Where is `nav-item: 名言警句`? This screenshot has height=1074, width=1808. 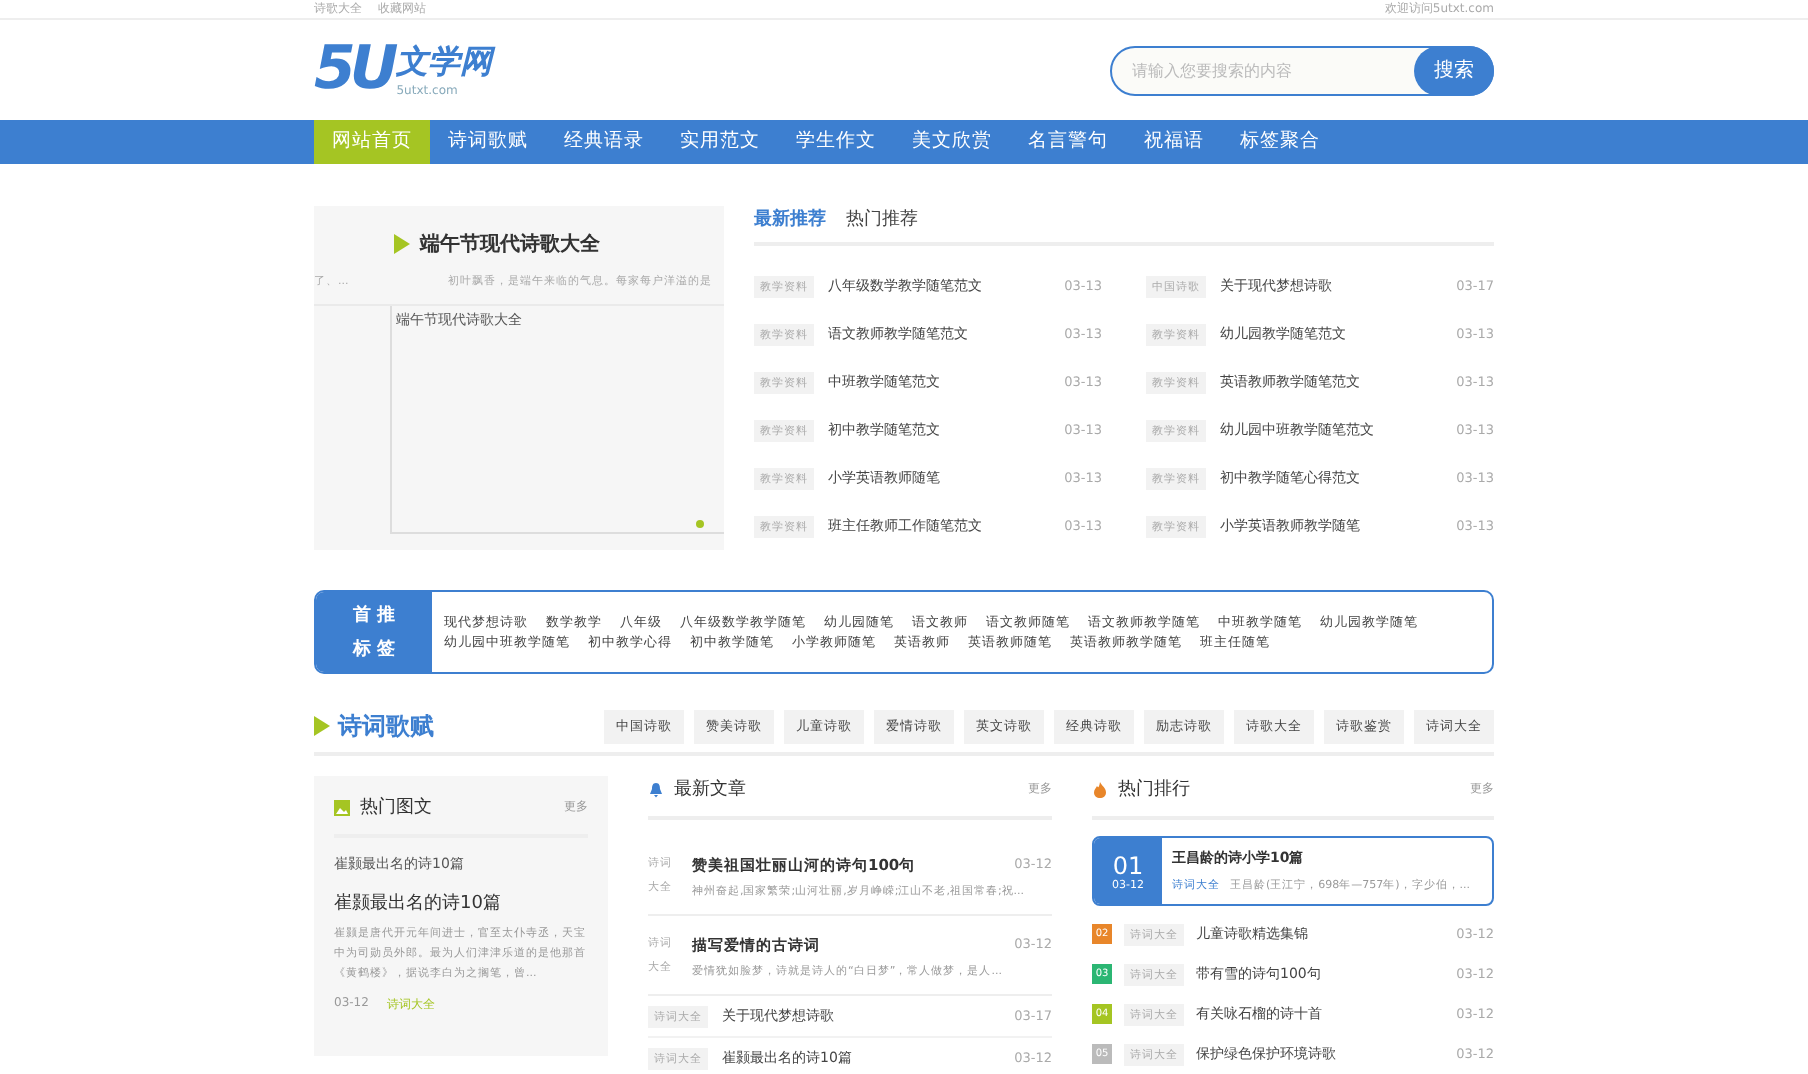
nav-item: 名言警句 is located at coordinates (1068, 142).